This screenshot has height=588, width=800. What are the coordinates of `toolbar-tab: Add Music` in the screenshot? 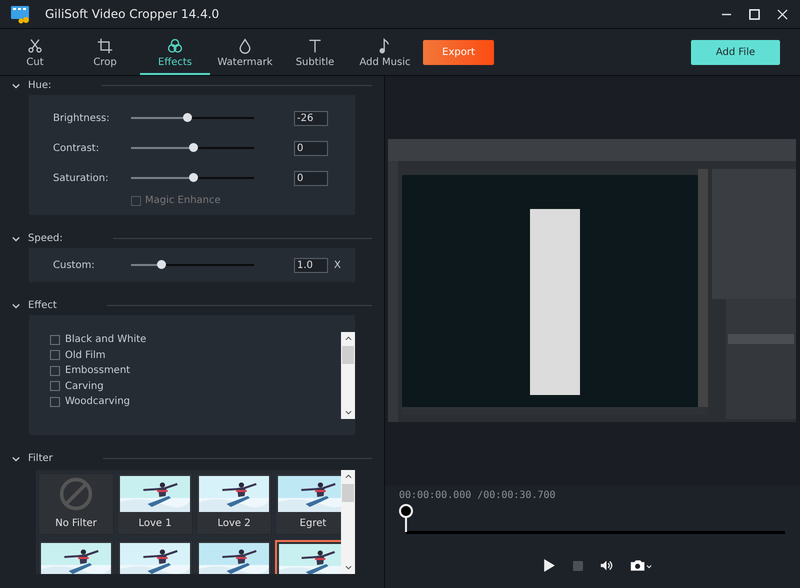 It's located at (385, 52).